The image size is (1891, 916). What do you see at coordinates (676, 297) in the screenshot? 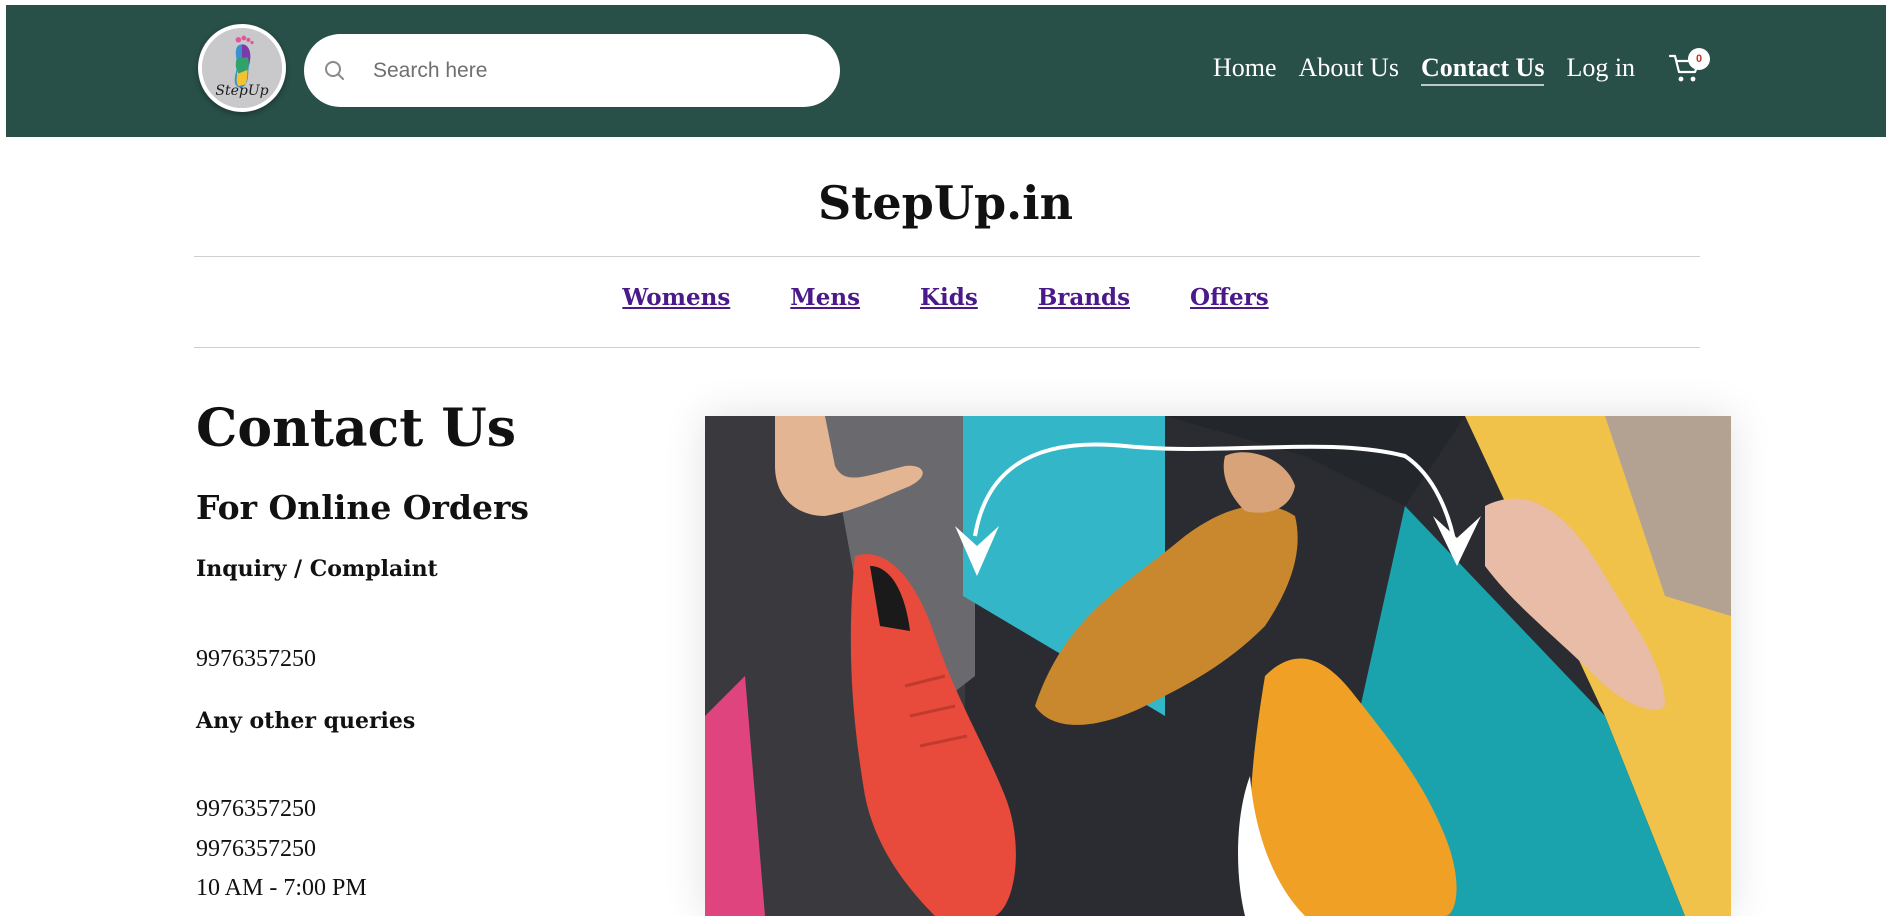
I see `category-womens-link: Womens` at bounding box center [676, 297].